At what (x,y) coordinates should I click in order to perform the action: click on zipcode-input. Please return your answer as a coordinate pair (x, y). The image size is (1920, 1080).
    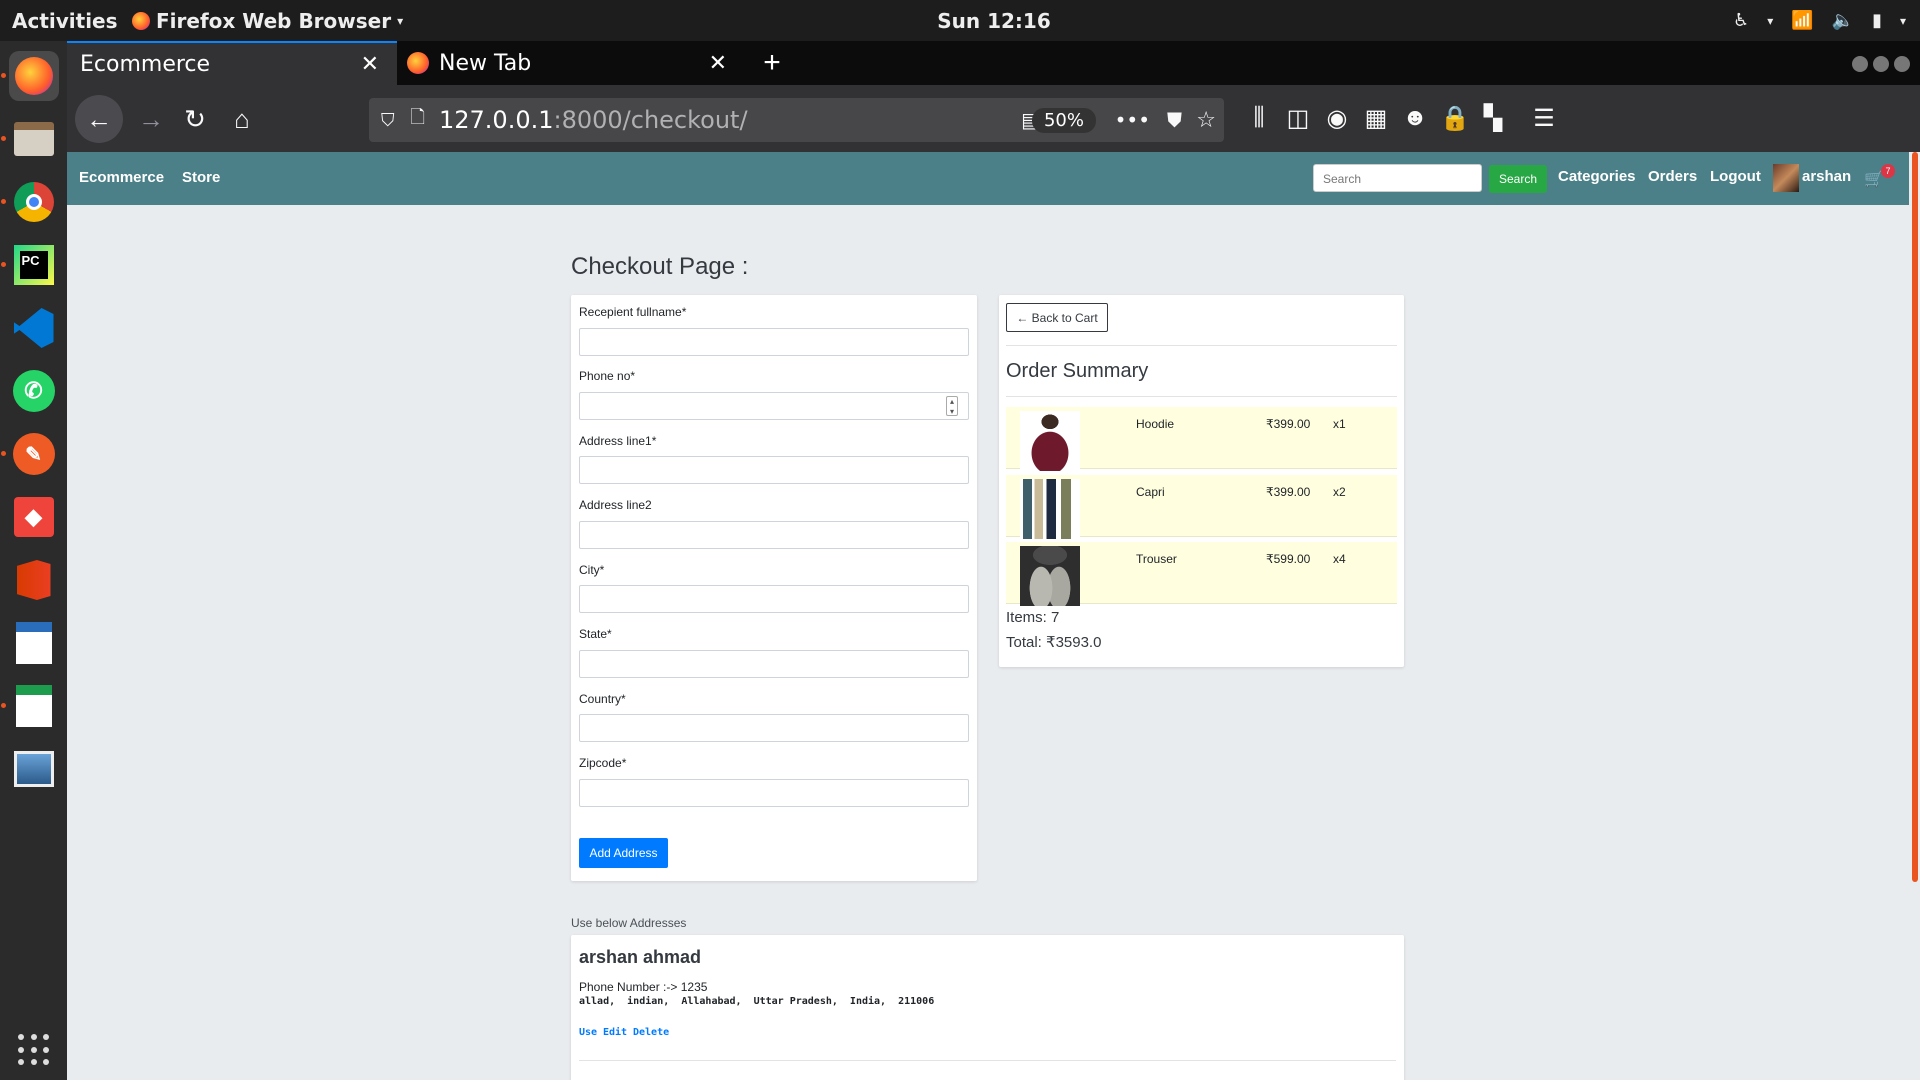
    Looking at the image, I should click on (774, 793).